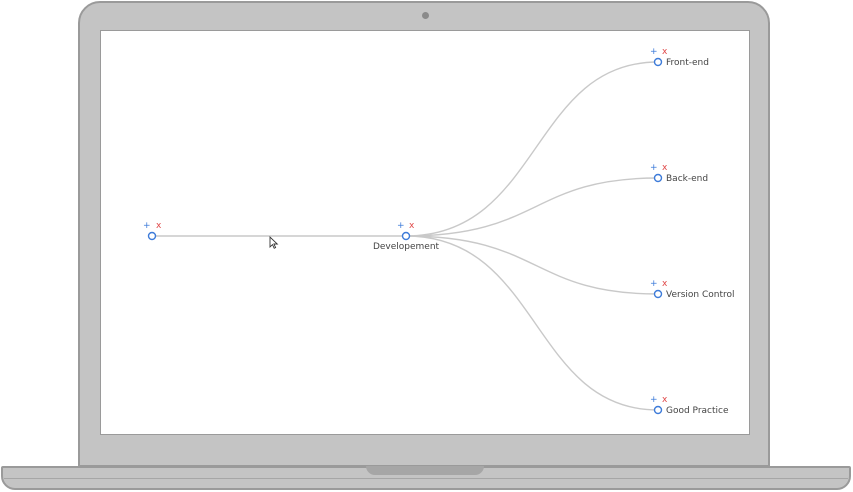  I want to click on mindmap-node-back-end: + x Back-end, so click(679, 173).